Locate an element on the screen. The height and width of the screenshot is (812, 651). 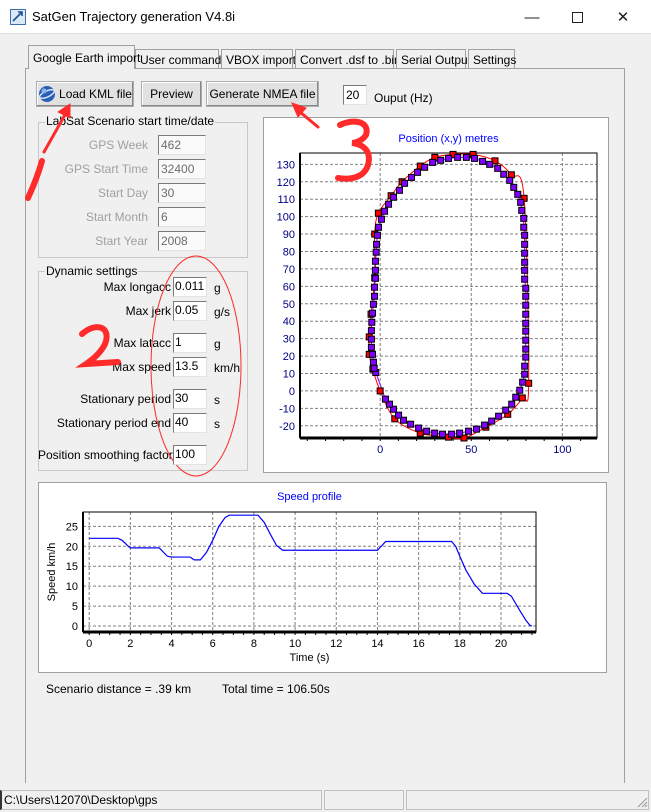
field-input: 0.05 is located at coordinates (190, 311).